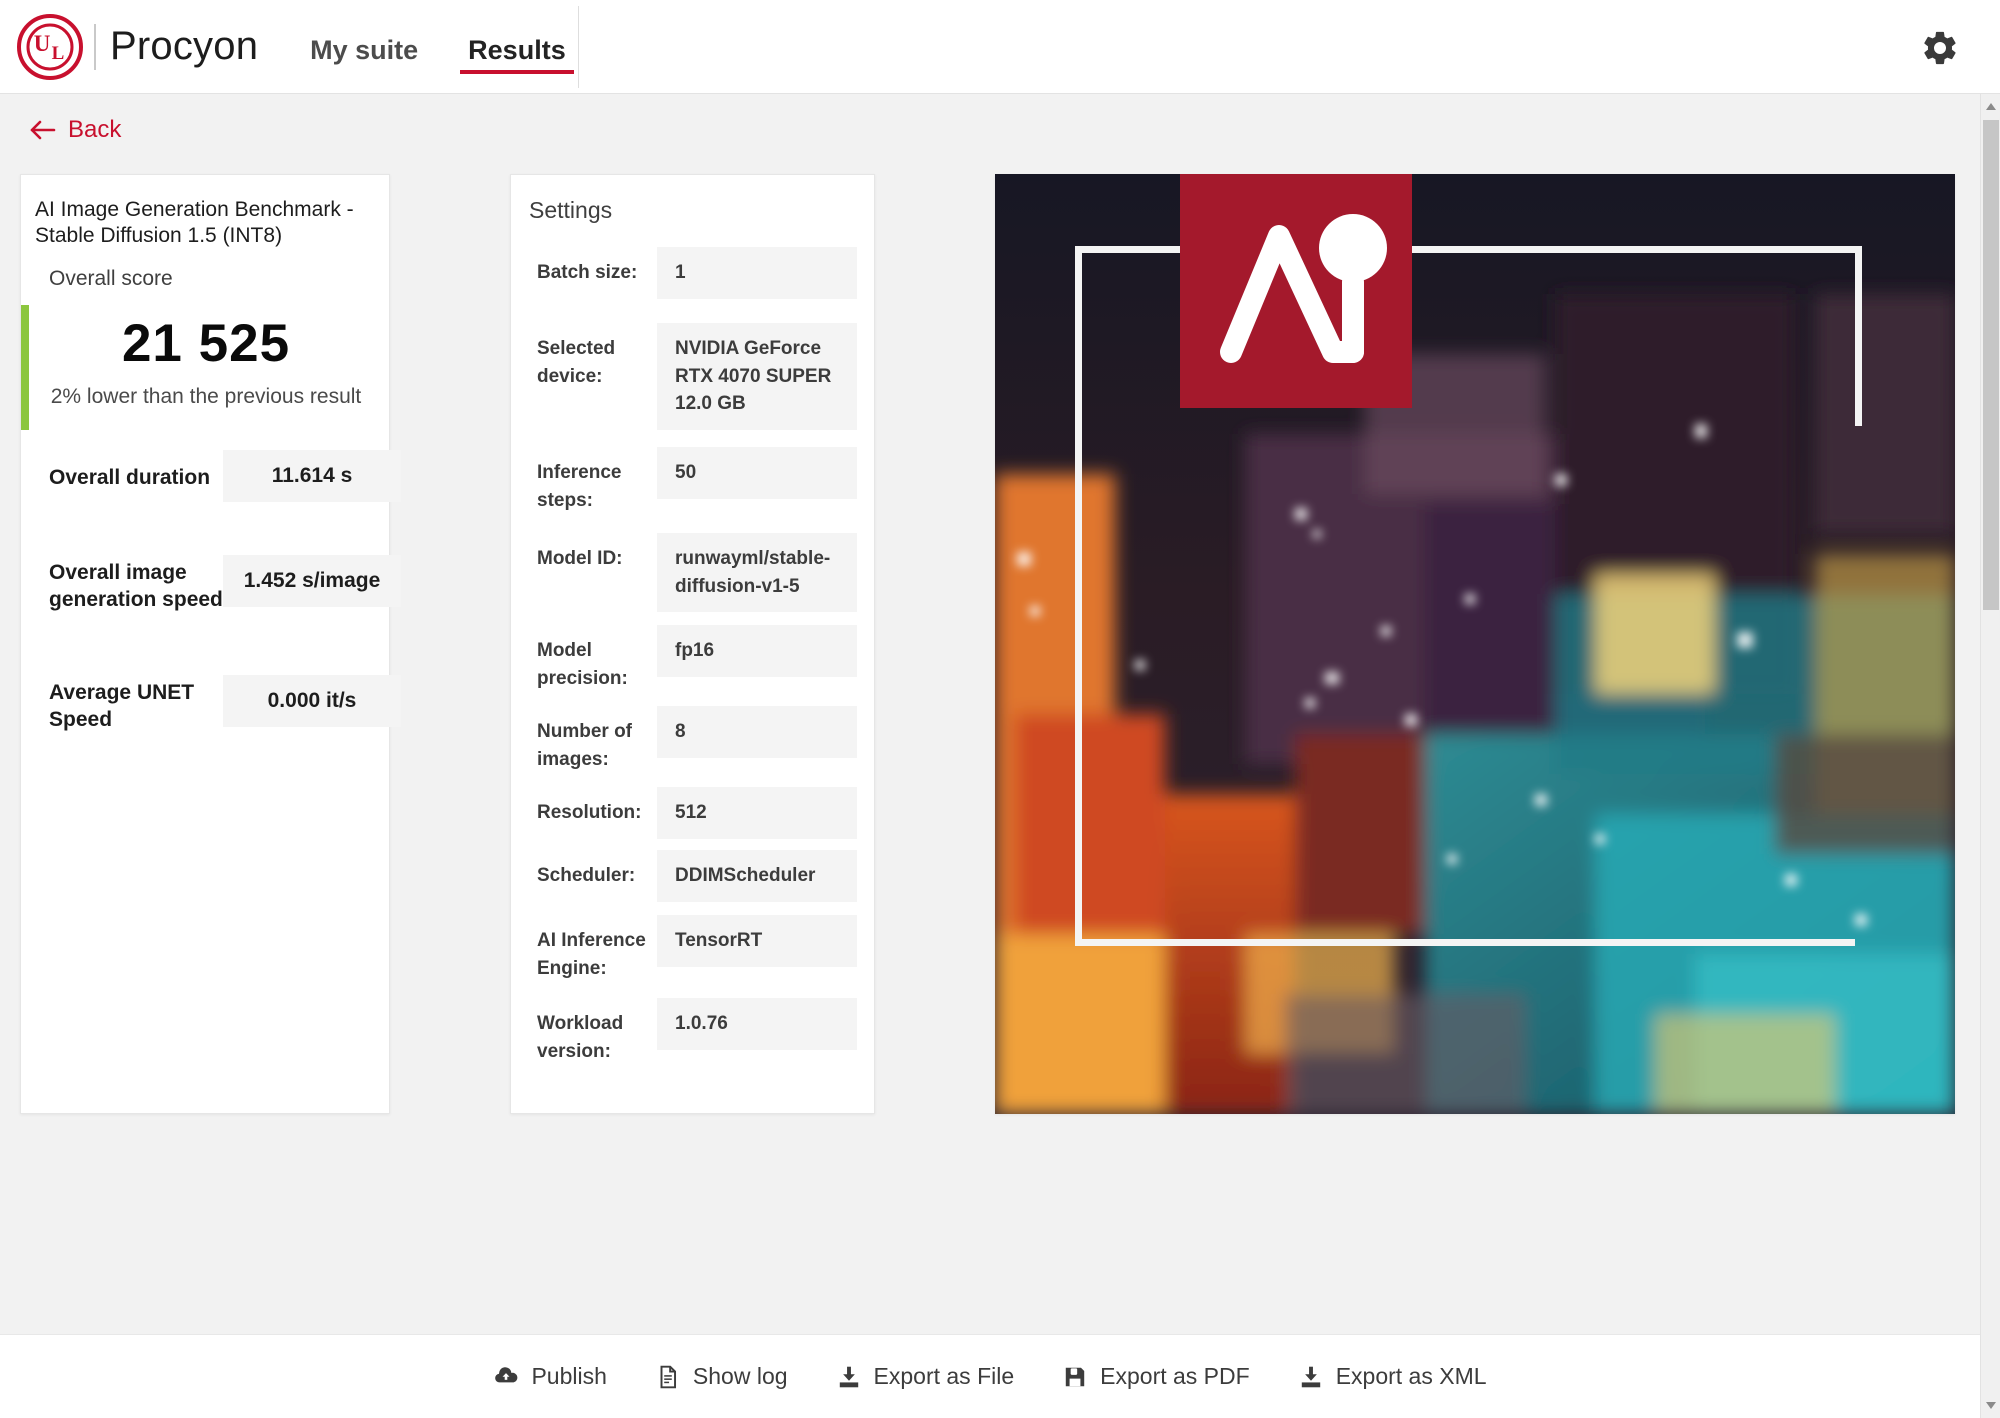  What do you see at coordinates (587, 272) in the screenshot?
I see `setting-label: Batch size:` at bounding box center [587, 272].